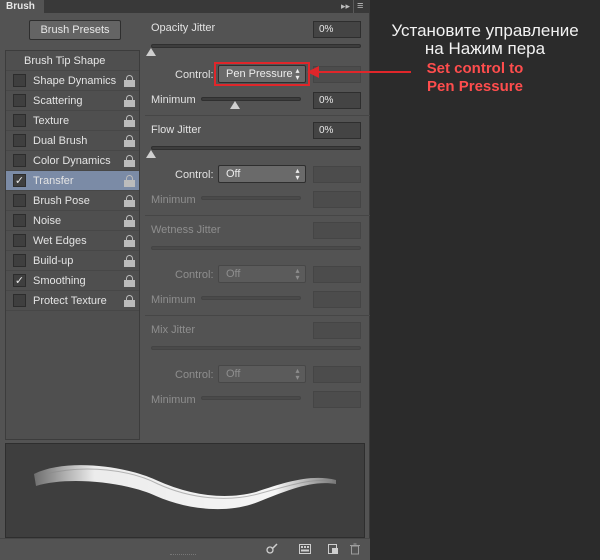  What do you see at coordinates (272, 549) in the screenshot?
I see `toggle-live-tip-icon` at bounding box center [272, 549].